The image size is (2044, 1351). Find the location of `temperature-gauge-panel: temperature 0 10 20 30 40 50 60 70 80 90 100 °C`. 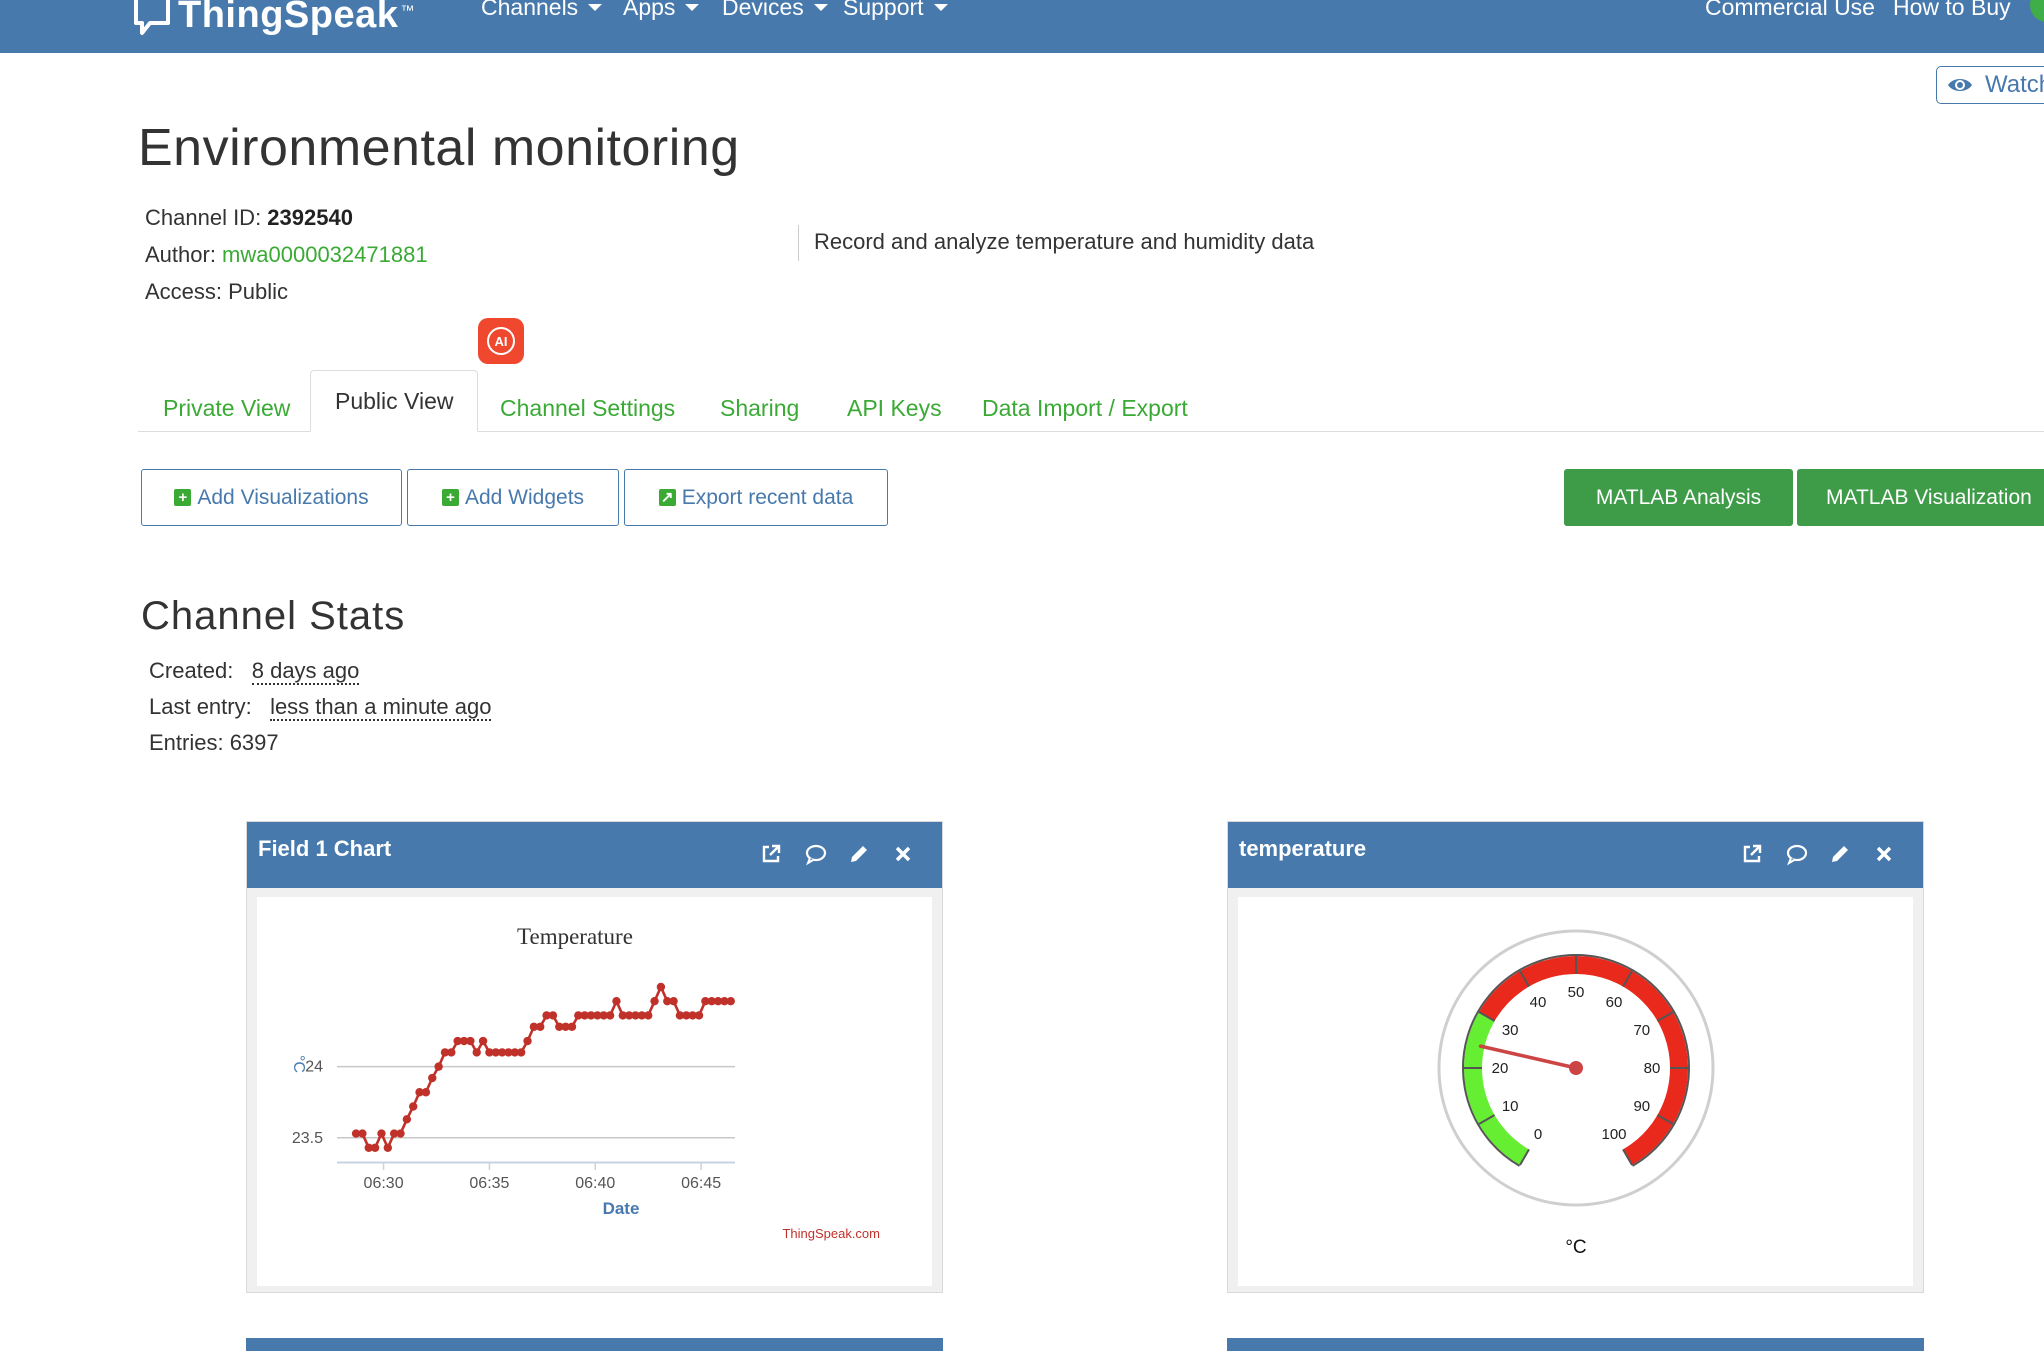

temperature-gauge-panel: temperature 0 10 20 30 40 50 60 70 80 90 100 °C is located at coordinates (1575, 1057).